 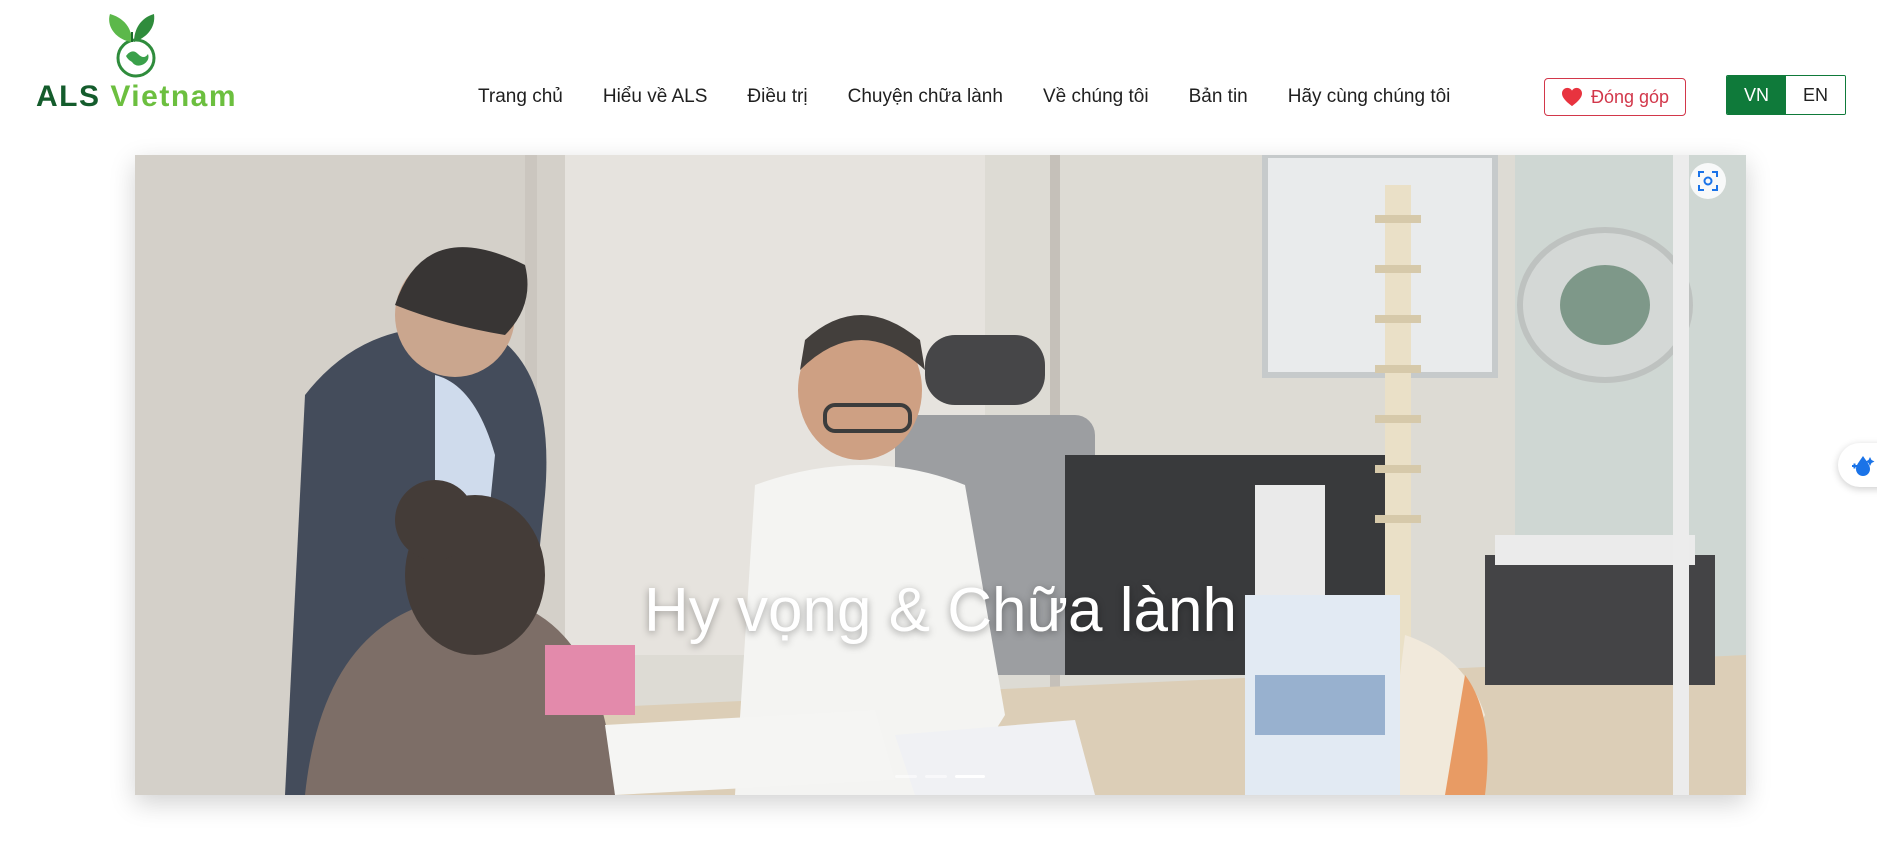 I want to click on lang-en-button: EN, so click(x=1815, y=95).